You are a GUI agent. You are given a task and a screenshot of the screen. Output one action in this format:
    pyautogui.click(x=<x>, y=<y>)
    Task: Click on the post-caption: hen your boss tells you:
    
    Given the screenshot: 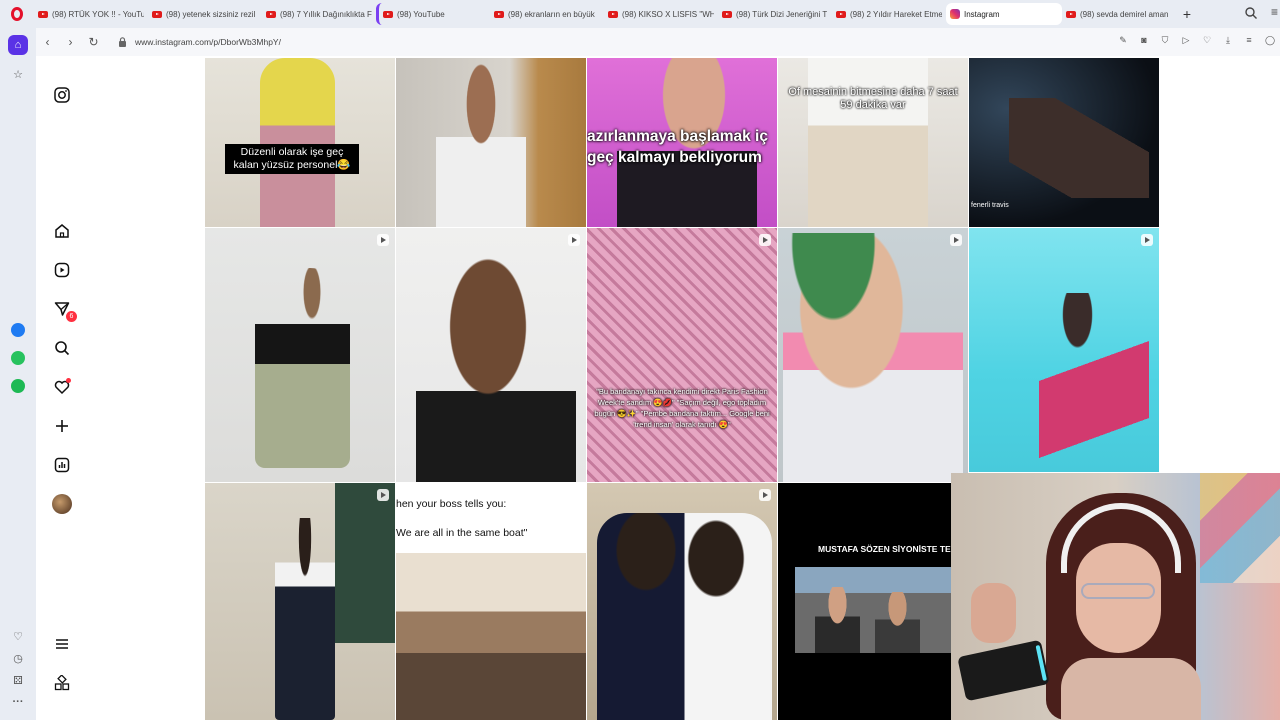 What is the action you would take?
    pyautogui.click(x=451, y=504)
    